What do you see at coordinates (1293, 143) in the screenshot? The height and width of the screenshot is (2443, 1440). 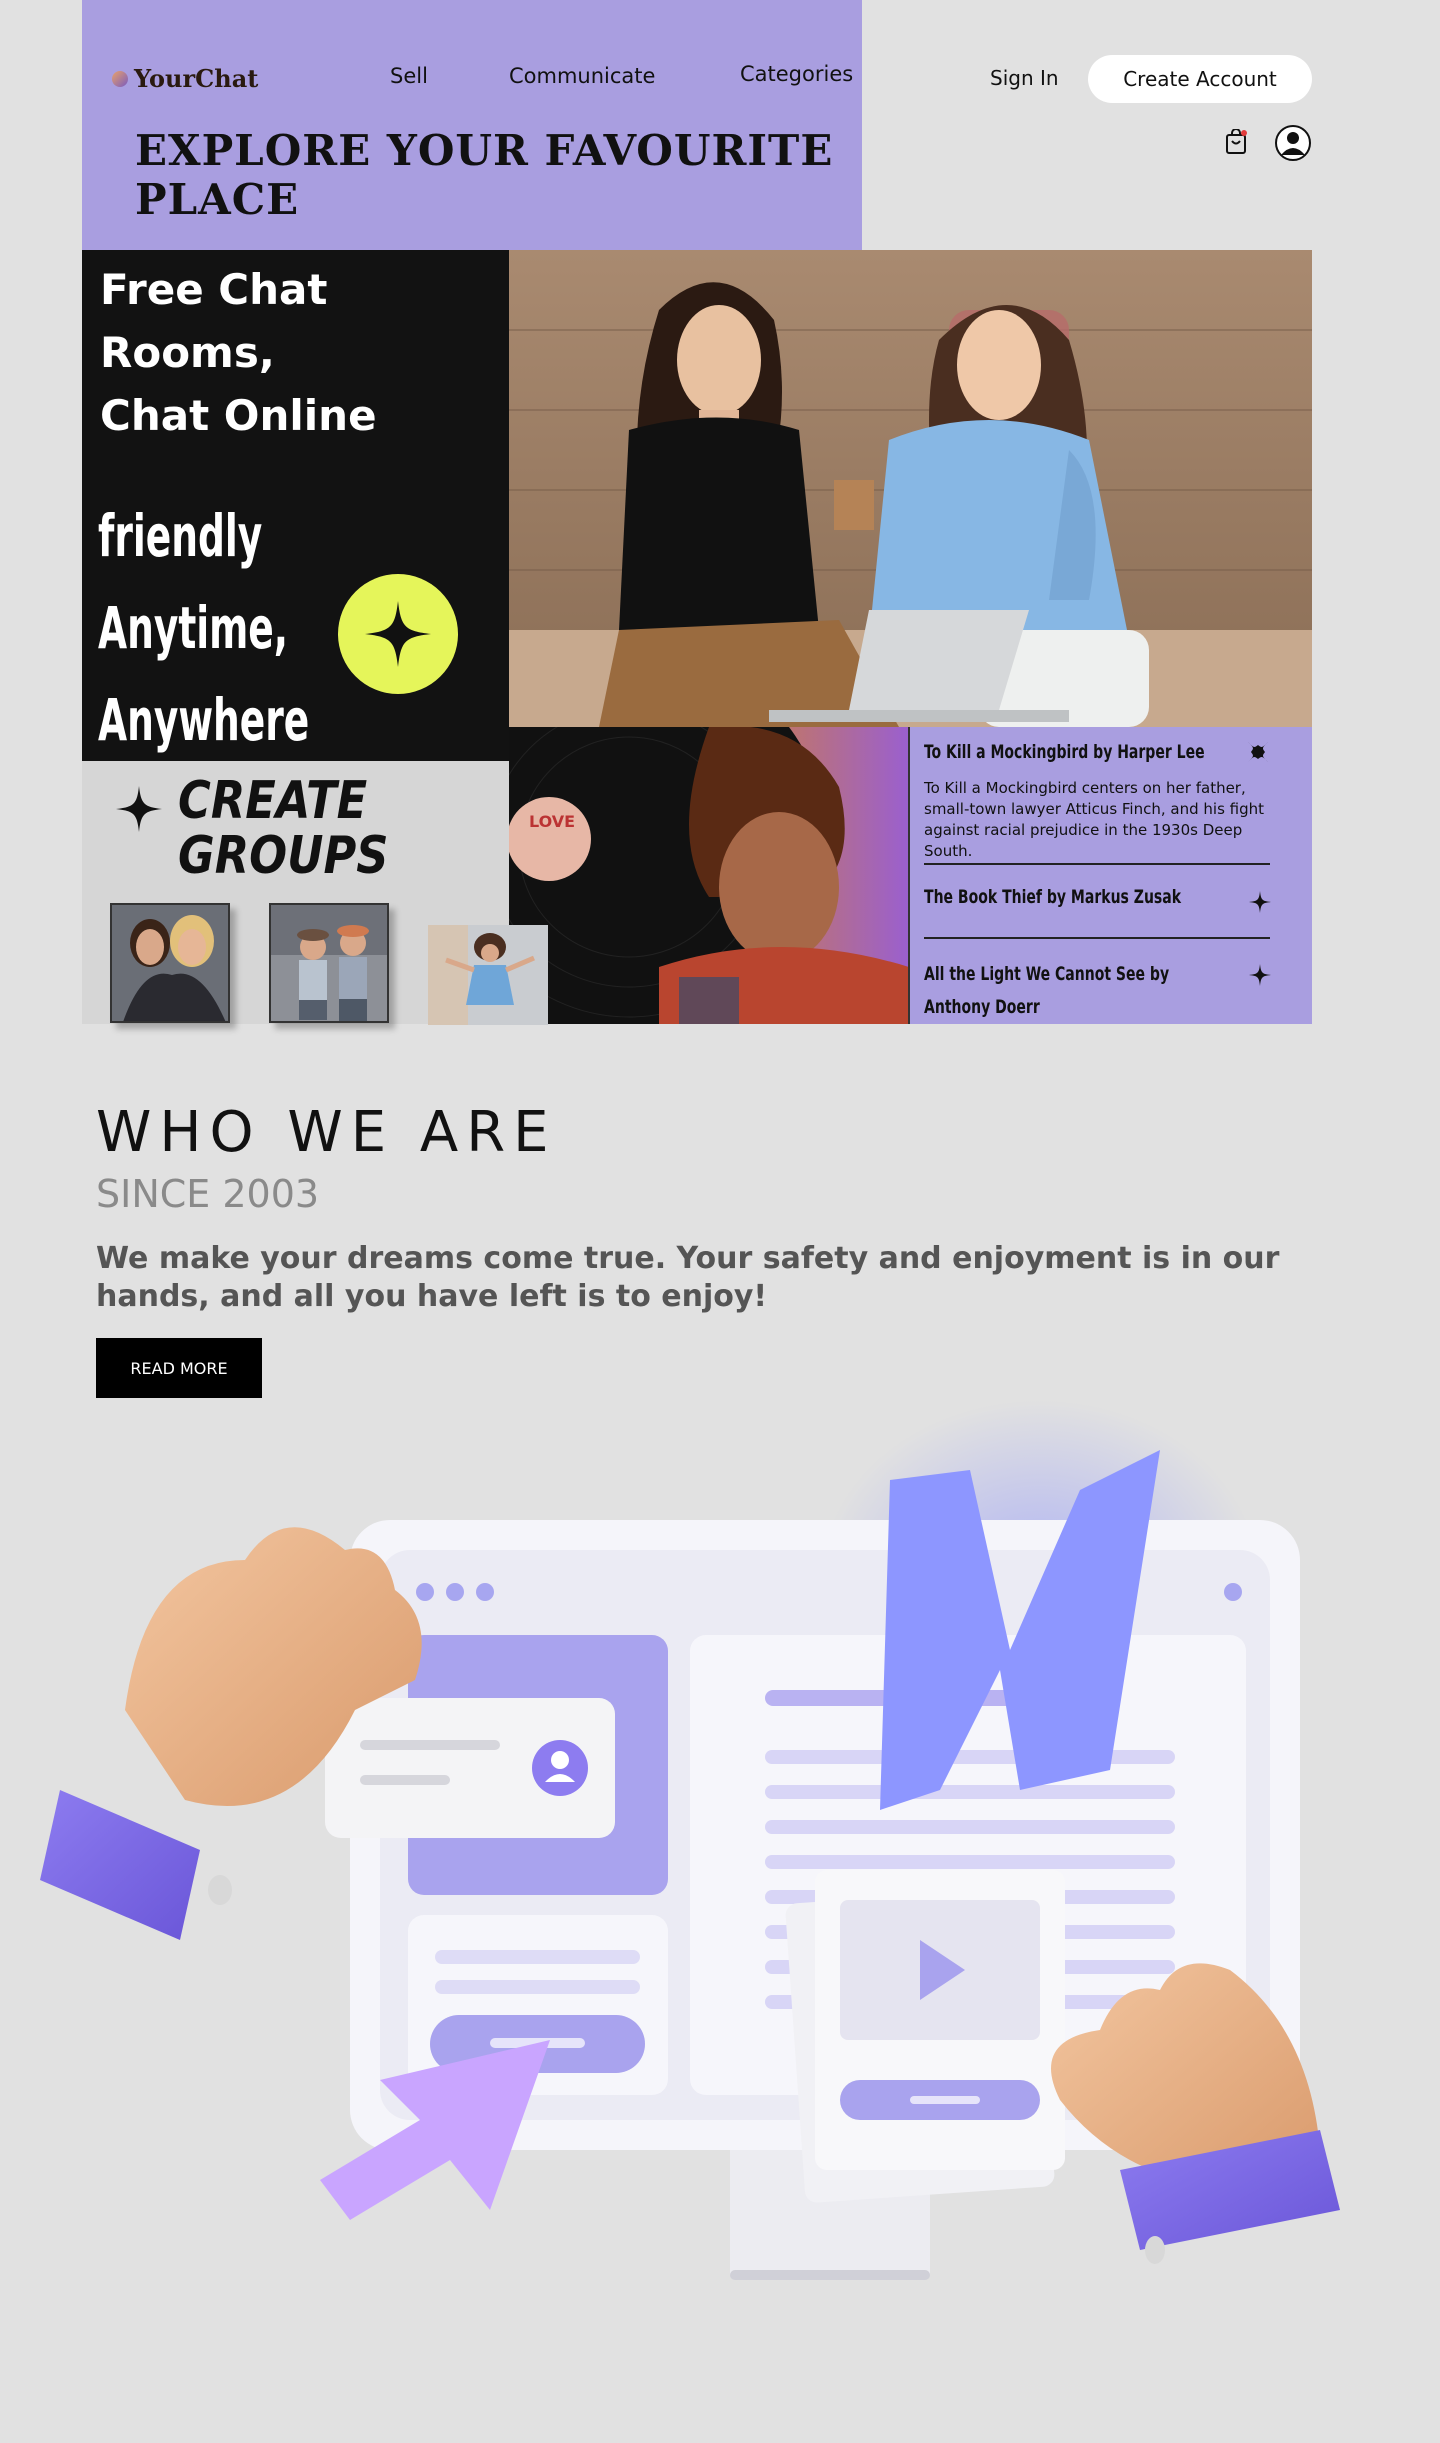 I see `user-icon` at bounding box center [1293, 143].